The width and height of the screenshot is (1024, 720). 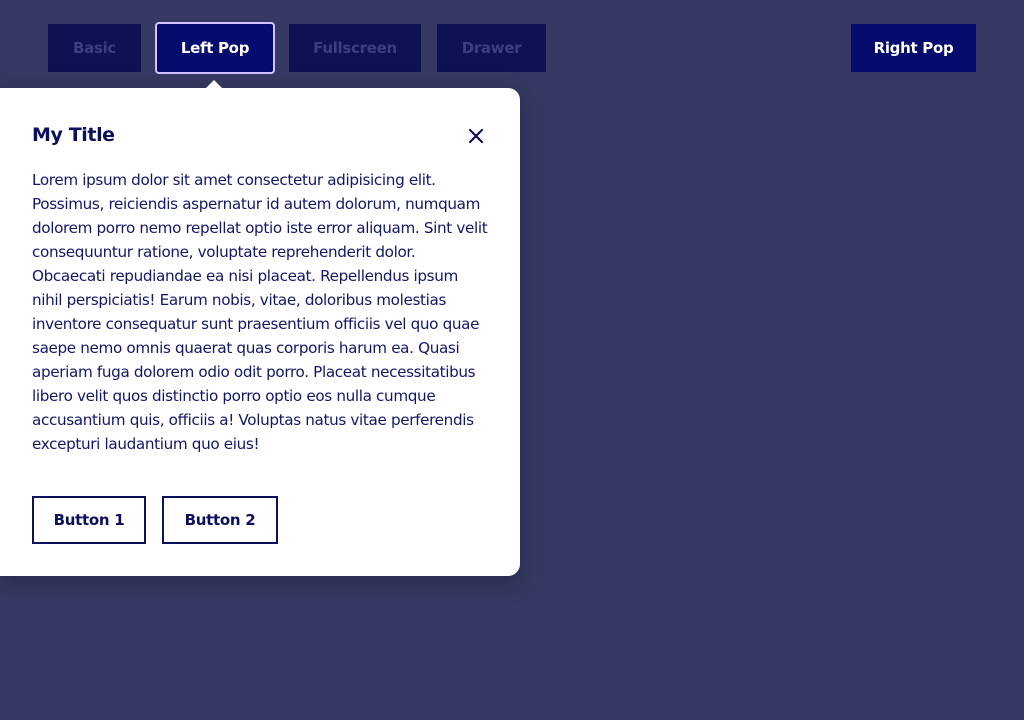 What do you see at coordinates (215, 48) in the screenshot?
I see `left-pop-button: Left Pop` at bounding box center [215, 48].